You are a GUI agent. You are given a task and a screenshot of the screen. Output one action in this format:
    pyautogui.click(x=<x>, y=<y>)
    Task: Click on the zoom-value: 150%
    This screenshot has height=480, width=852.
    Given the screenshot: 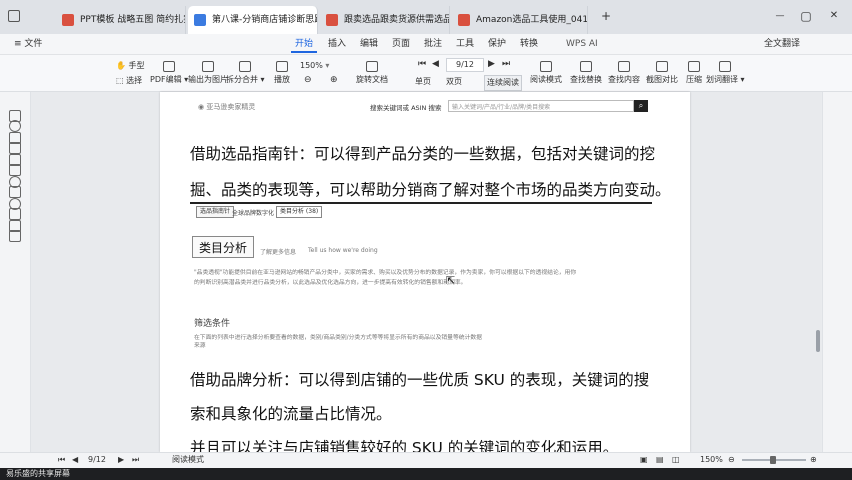 What is the action you would take?
    pyautogui.click(x=311, y=65)
    